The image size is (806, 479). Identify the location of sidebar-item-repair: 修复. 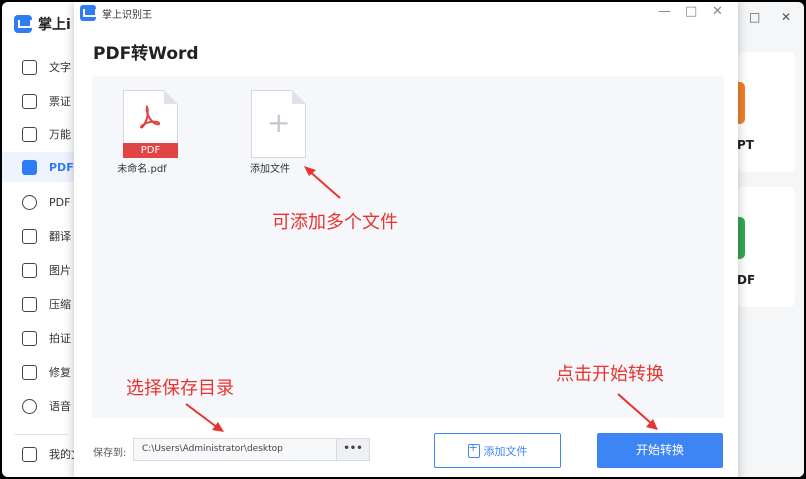
(40, 372).